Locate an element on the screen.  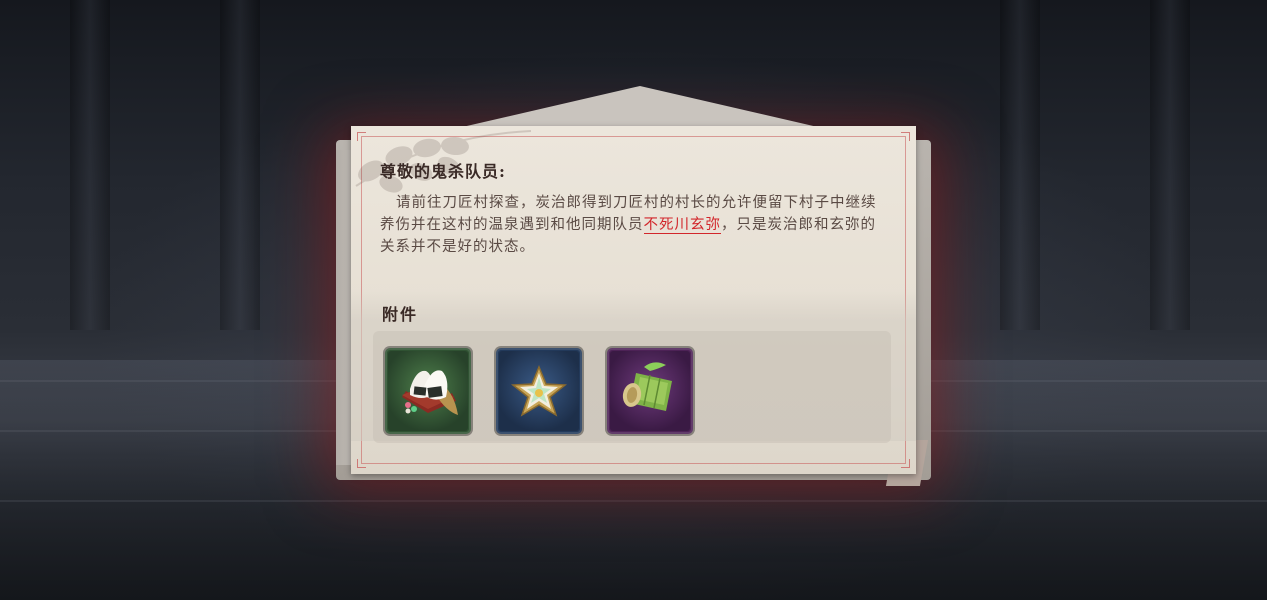
bamboo-icon is located at coordinates (647, 386).